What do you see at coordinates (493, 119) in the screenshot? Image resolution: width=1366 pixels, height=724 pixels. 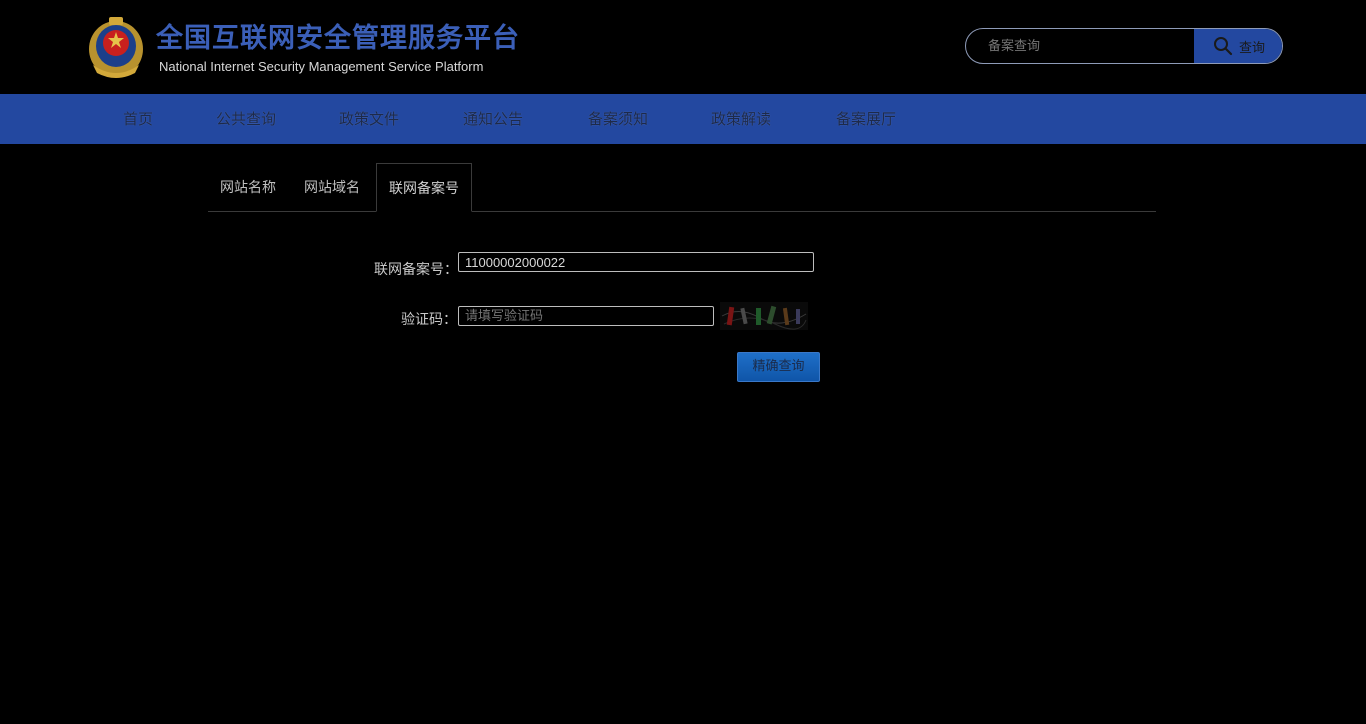 I see `nav-item-notices: 通知公告` at bounding box center [493, 119].